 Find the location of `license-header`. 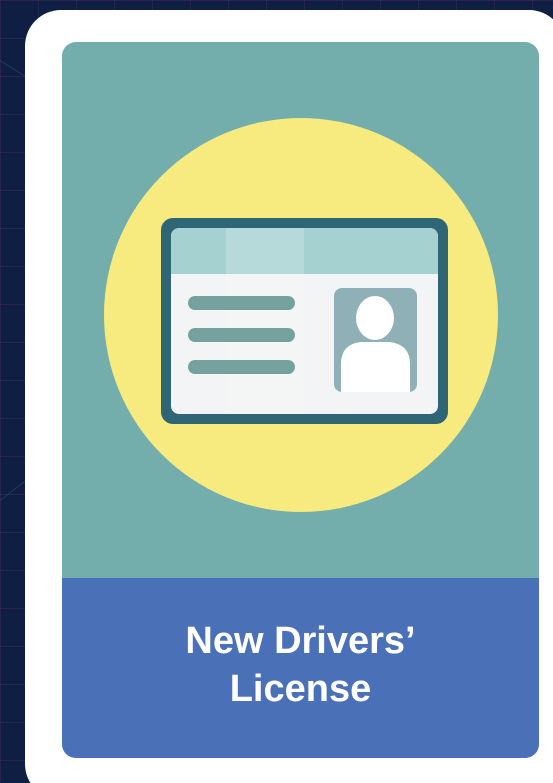

license-header is located at coordinates (304, 251).